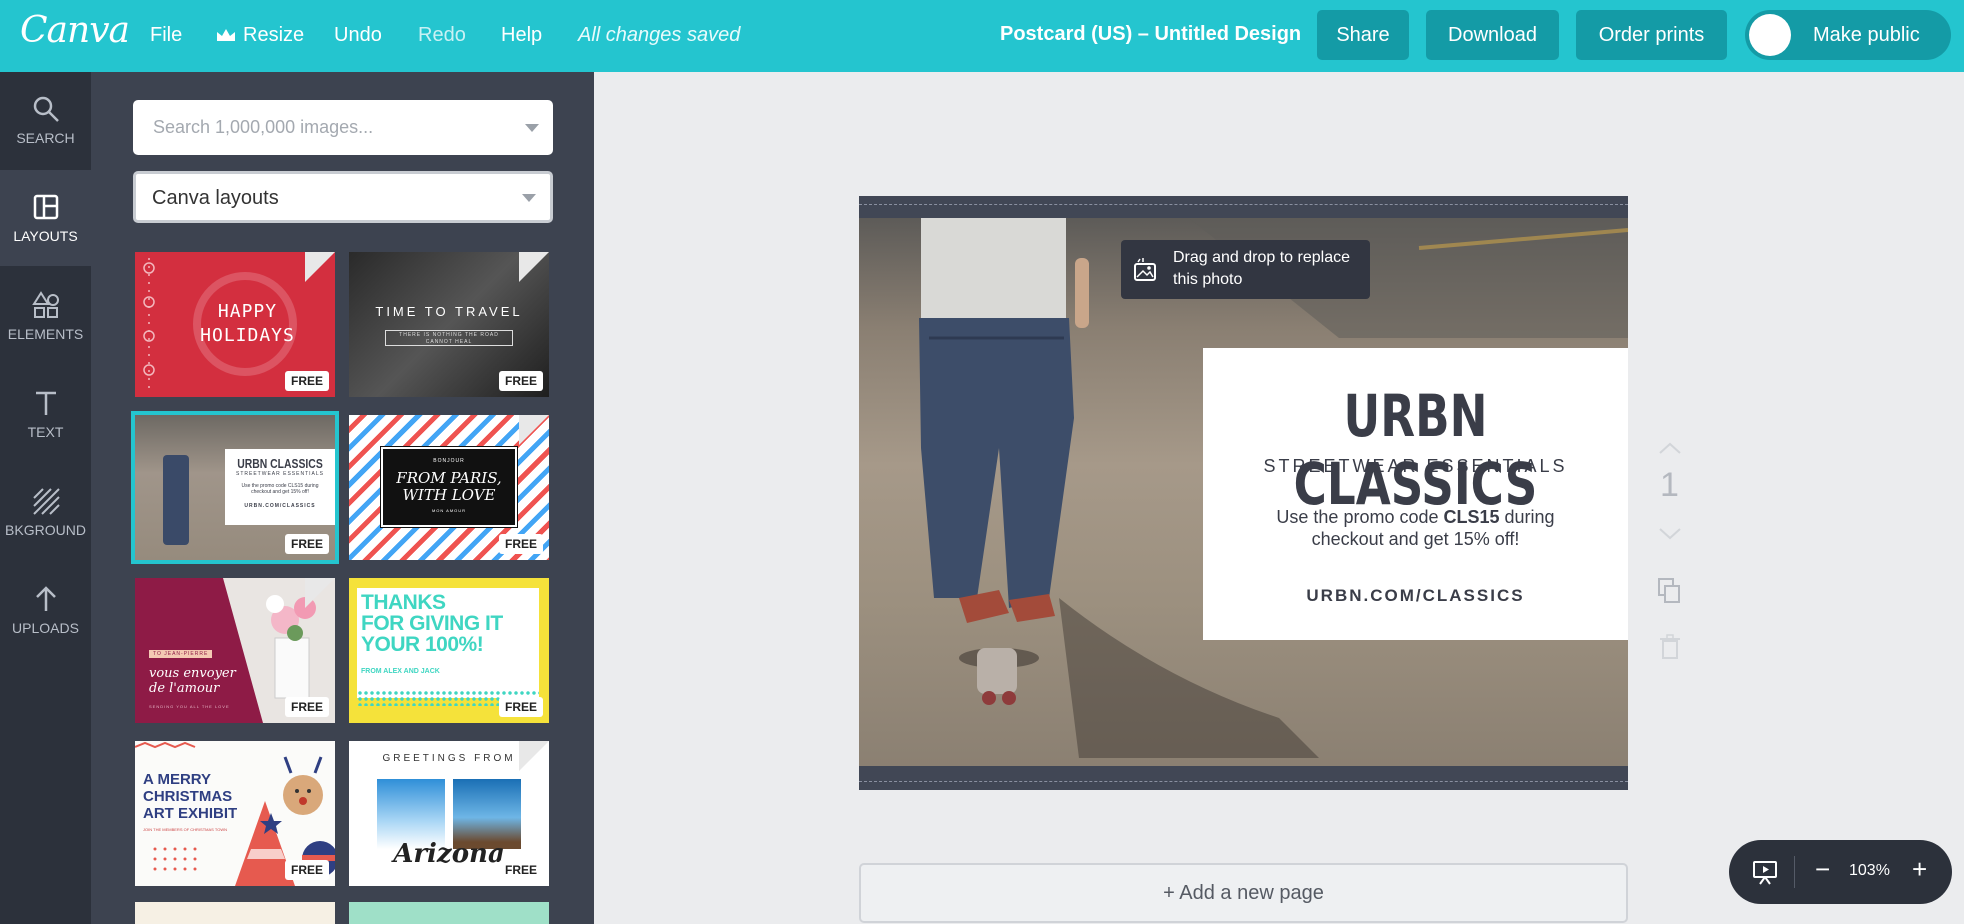 This screenshot has width=1964, height=924. Describe the element at coordinates (449, 311) in the screenshot. I see `thumb-text: TIME TO TRAVEL` at that location.